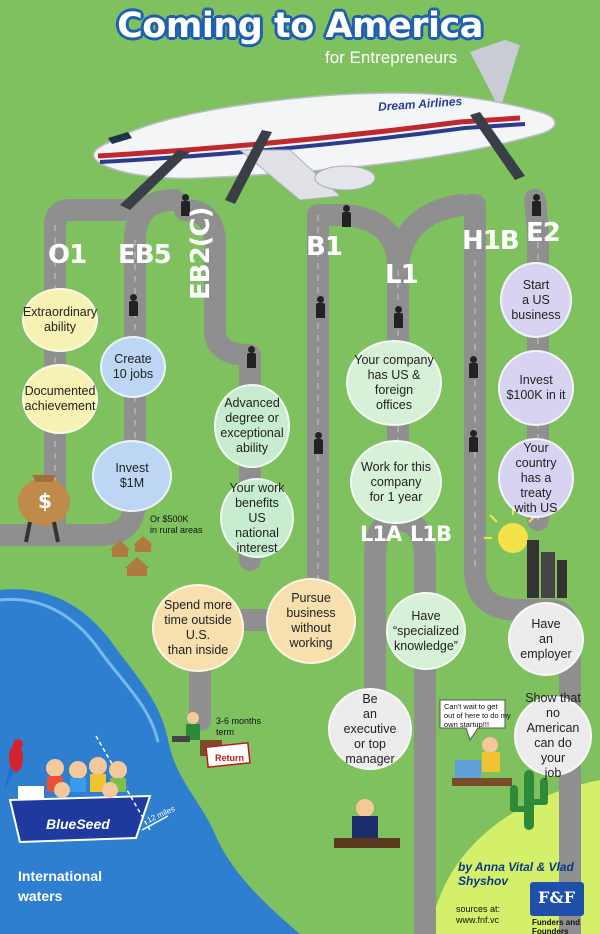 This screenshot has width=600, height=934. Describe the element at coordinates (396, 482) in the screenshot. I see `bubble-work-for-company: Work for this company for 1 year` at that location.